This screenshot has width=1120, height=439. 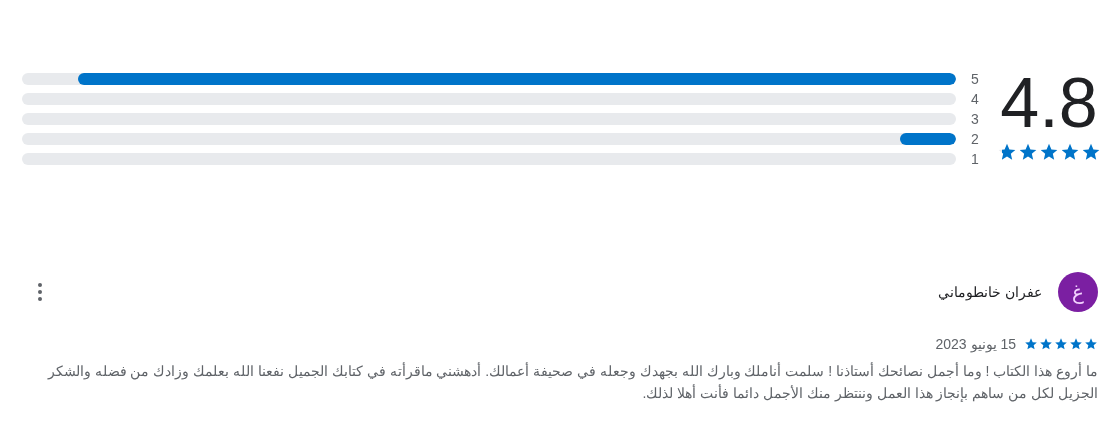 What do you see at coordinates (40, 292) in the screenshot?
I see `more-vertical-icon` at bounding box center [40, 292].